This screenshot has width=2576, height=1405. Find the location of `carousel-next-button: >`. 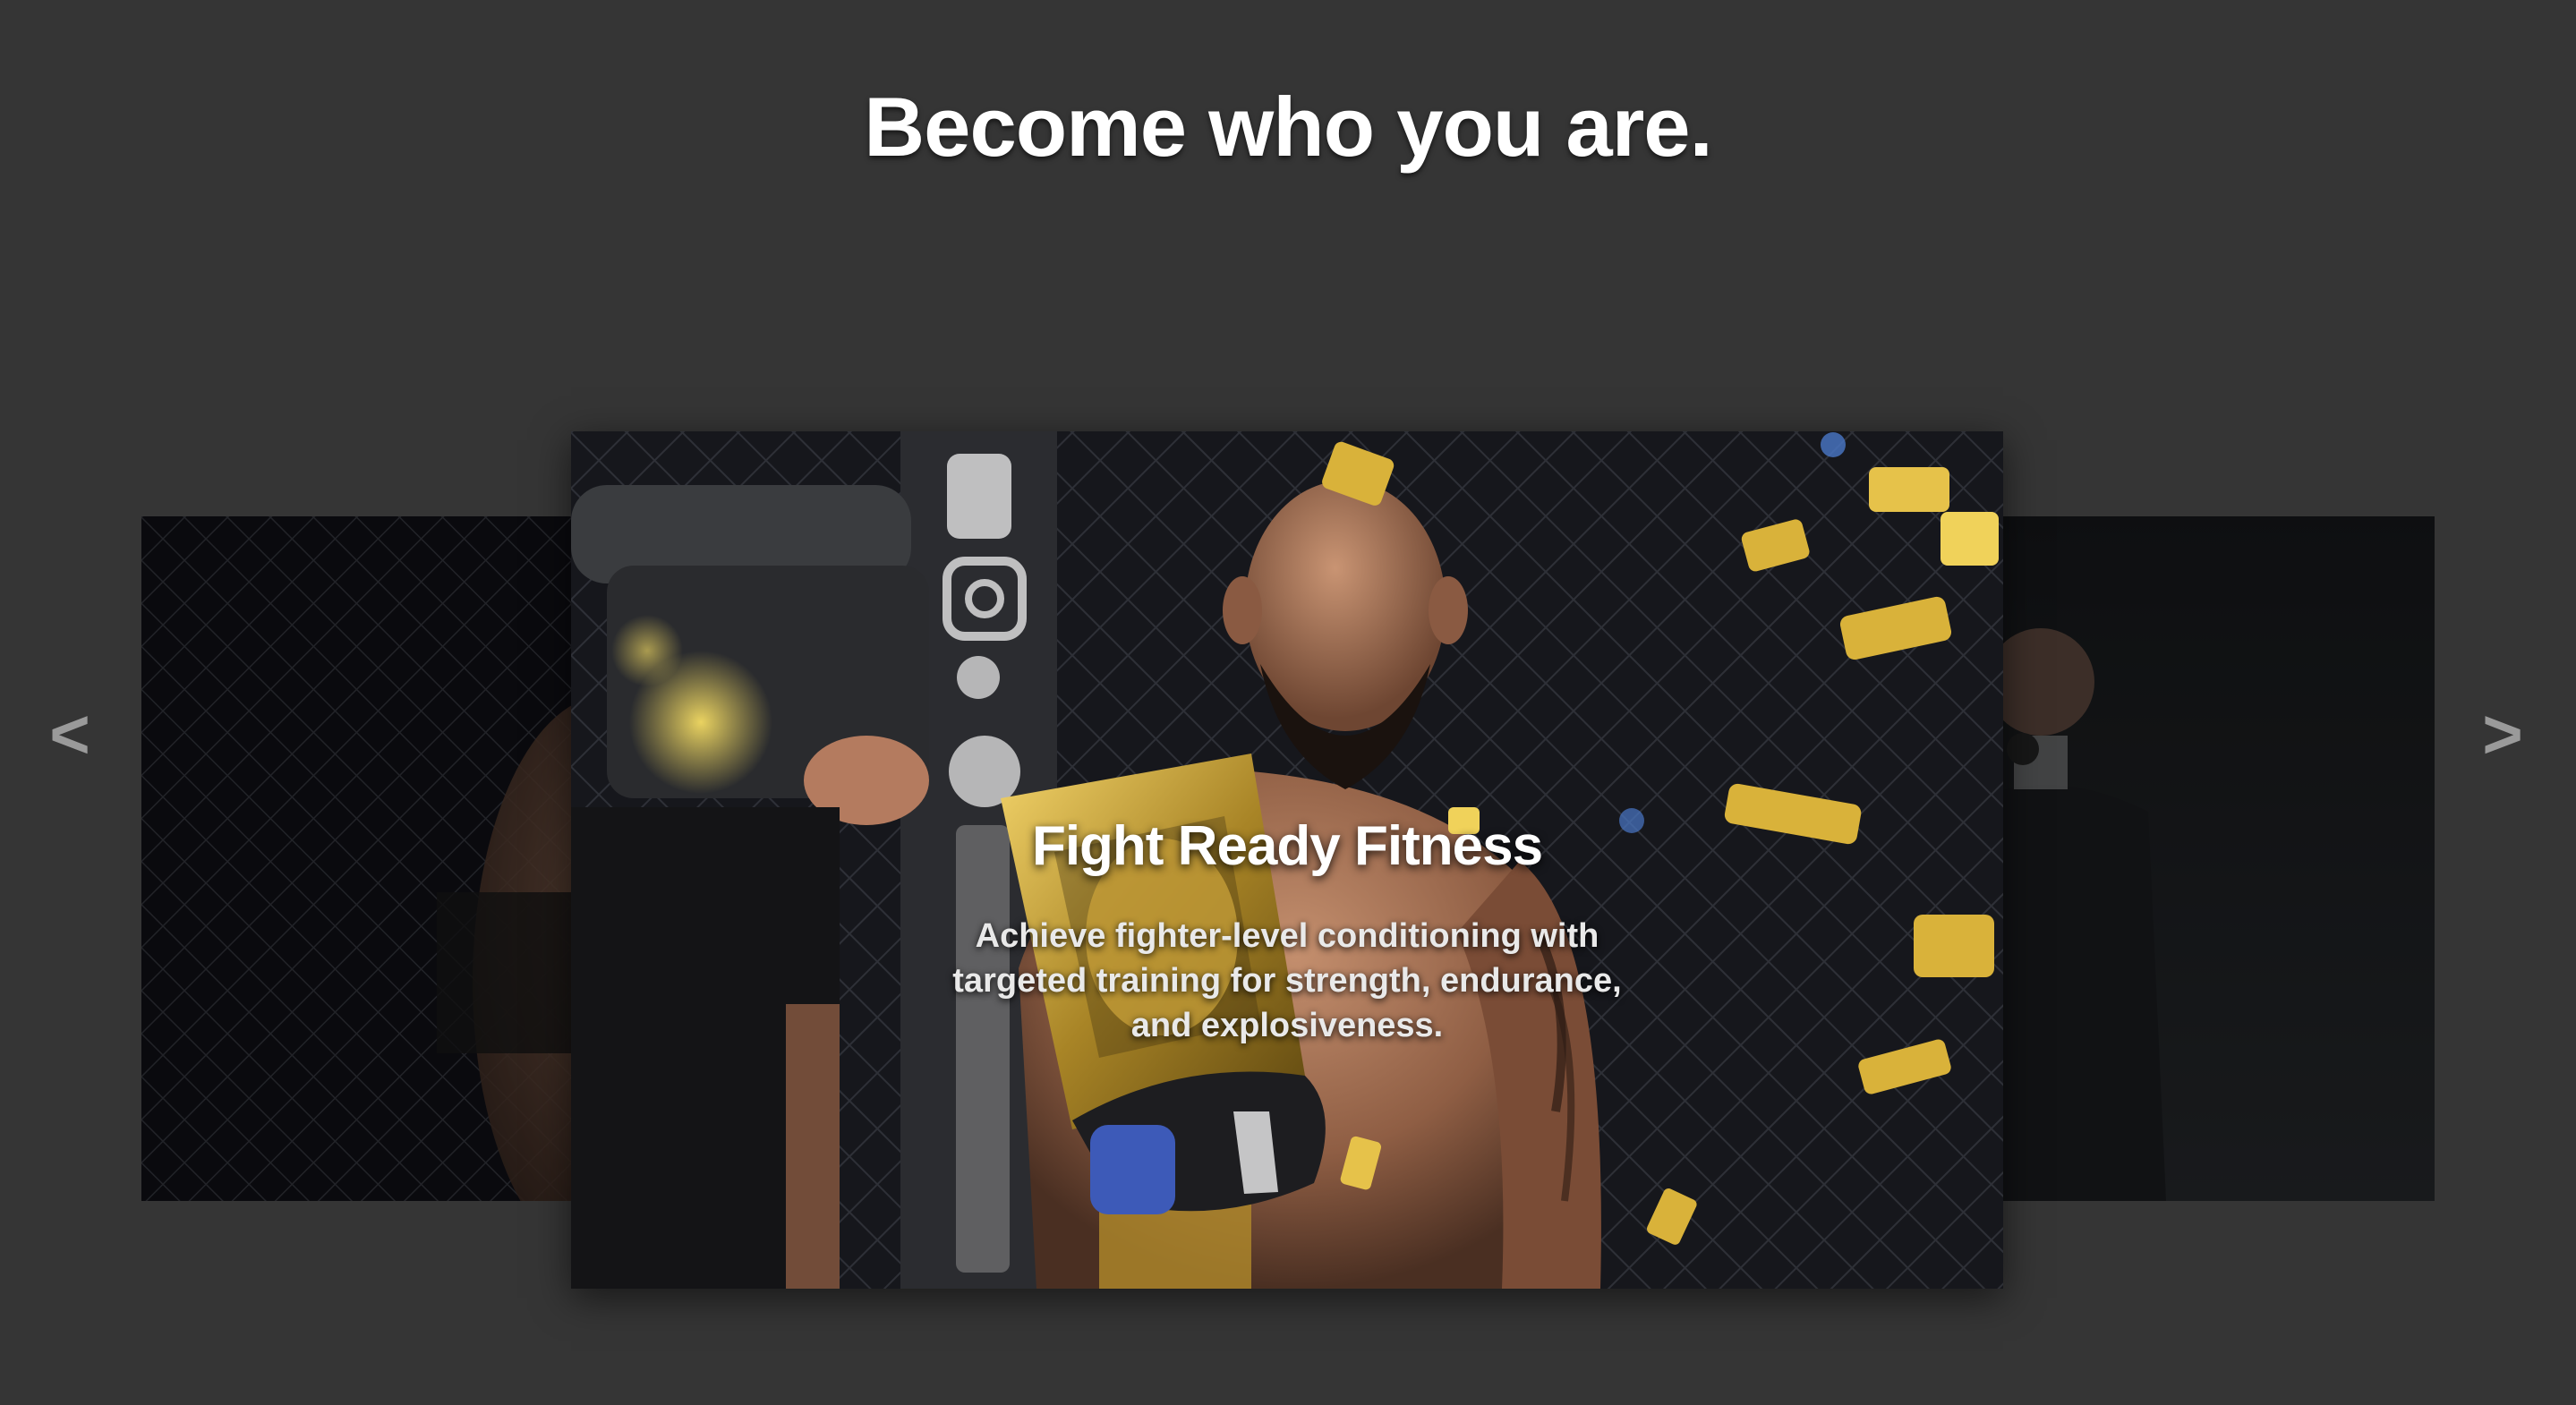

carousel-next-button: > is located at coordinates (2502, 734).